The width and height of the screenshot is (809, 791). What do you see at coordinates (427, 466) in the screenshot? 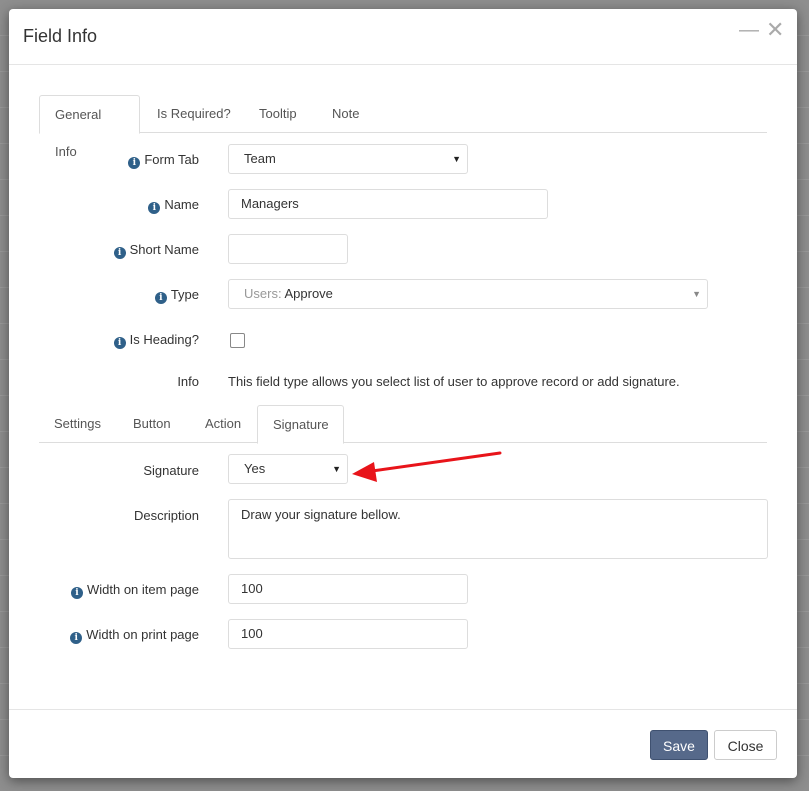
I see `annotation-arrow-icon` at bounding box center [427, 466].